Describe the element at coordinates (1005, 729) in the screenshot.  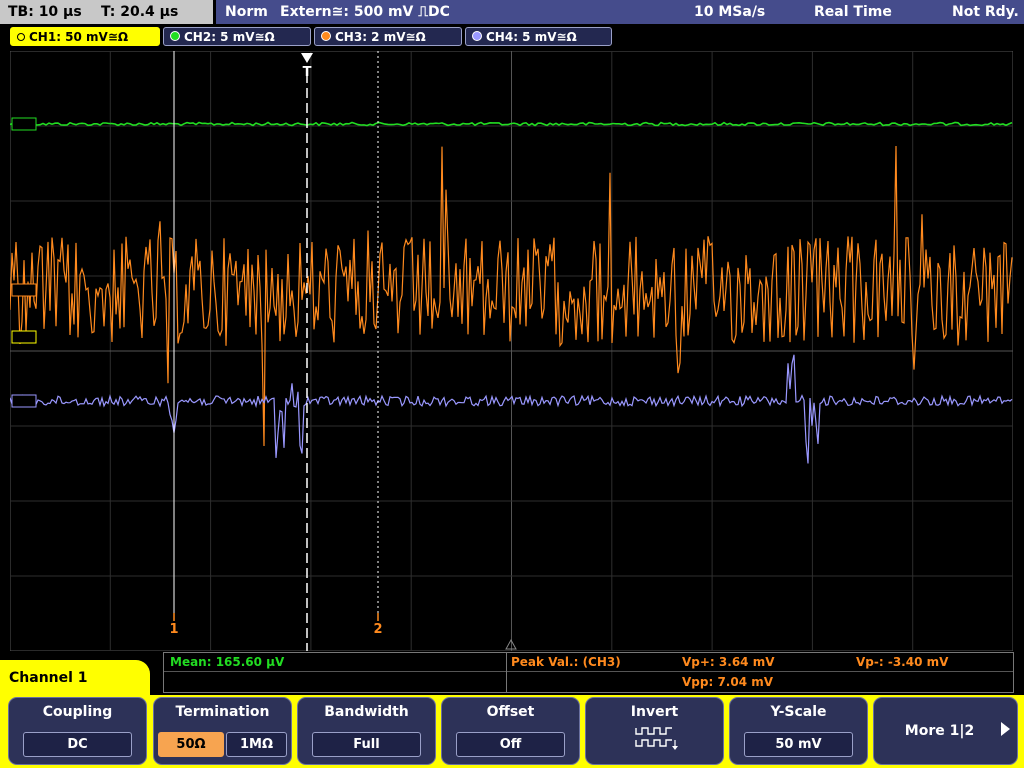
I see `next-page-arrow-icon` at that location.